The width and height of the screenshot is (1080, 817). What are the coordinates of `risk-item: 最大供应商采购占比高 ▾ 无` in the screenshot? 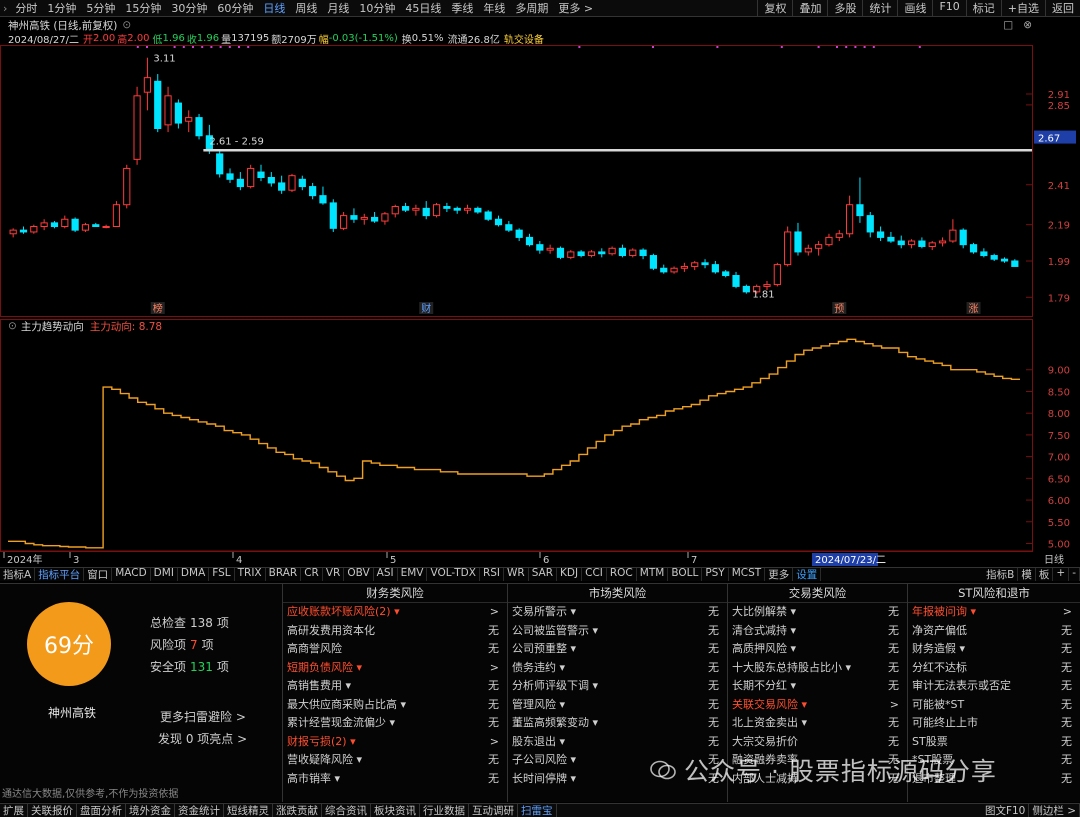 It's located at (395, 705).